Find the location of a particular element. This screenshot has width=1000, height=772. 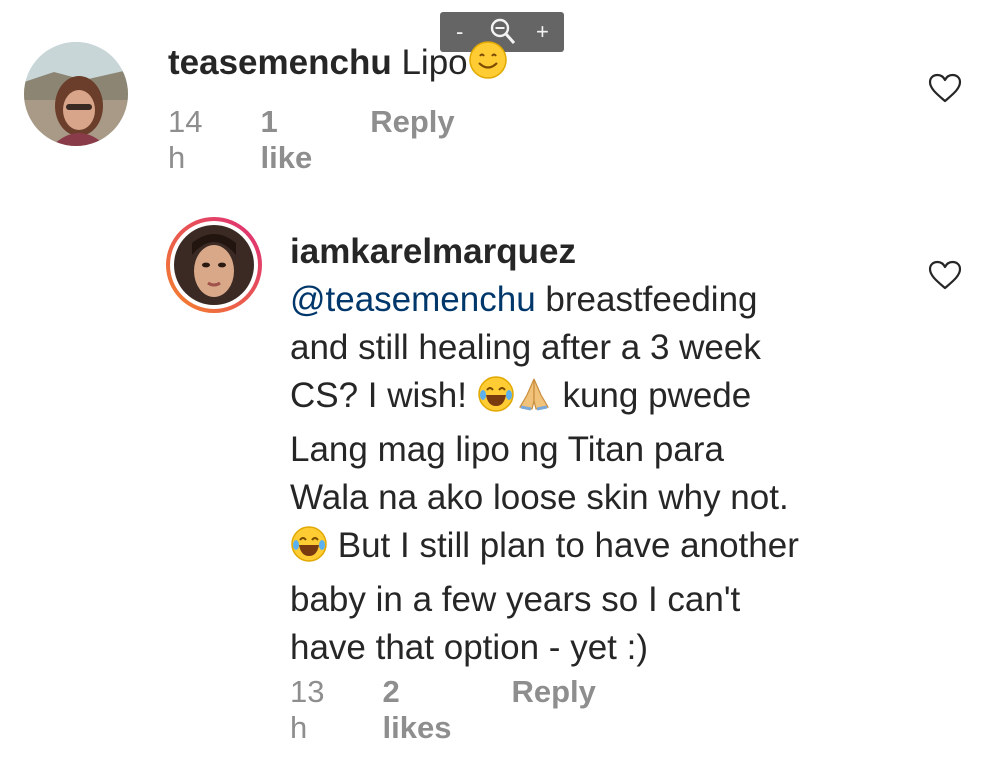

smiling-face-emoji is located at coordinates (488, 66).